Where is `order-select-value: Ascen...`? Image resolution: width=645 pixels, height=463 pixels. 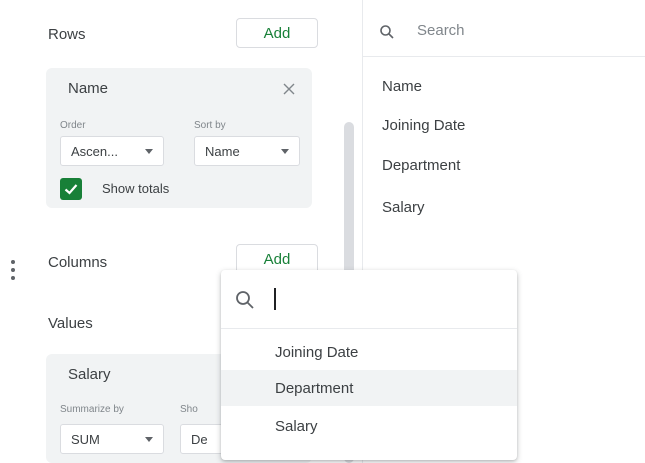
order-select-value: Ascen... is located at coordinates (94, 151).